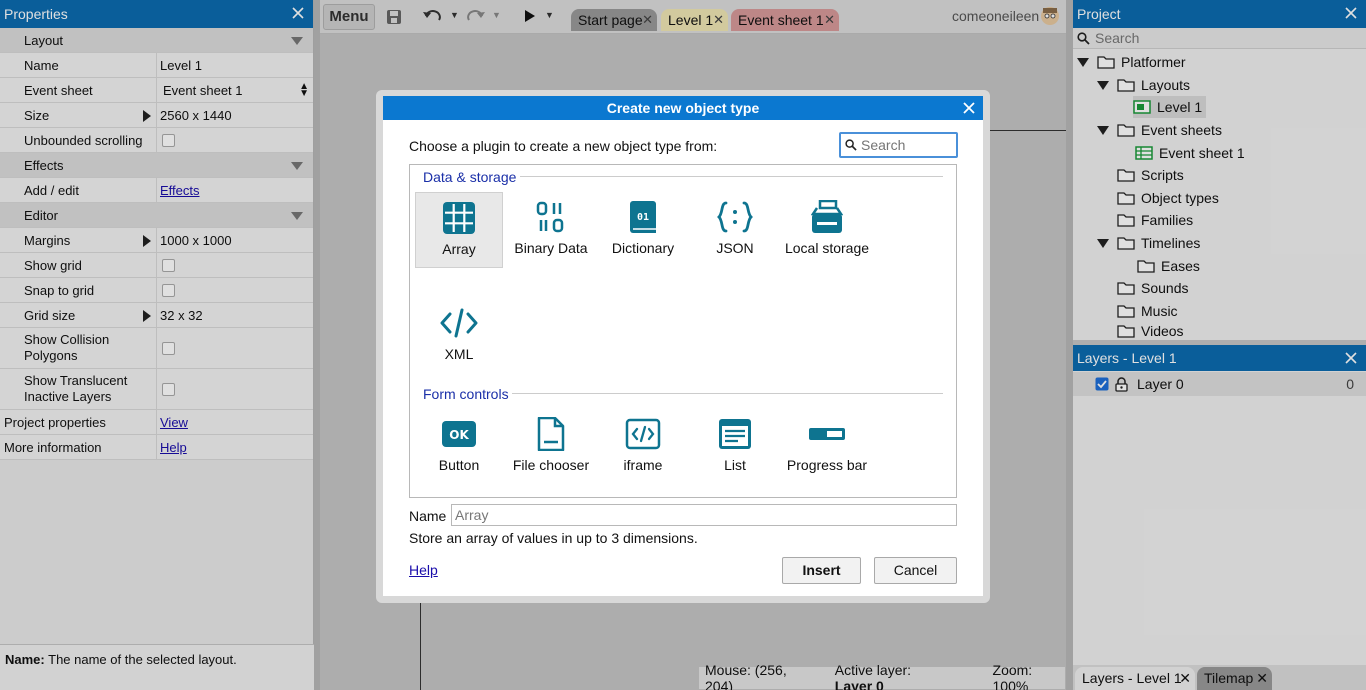  I want to click on plugin-xml: XML, so click(459, 336).